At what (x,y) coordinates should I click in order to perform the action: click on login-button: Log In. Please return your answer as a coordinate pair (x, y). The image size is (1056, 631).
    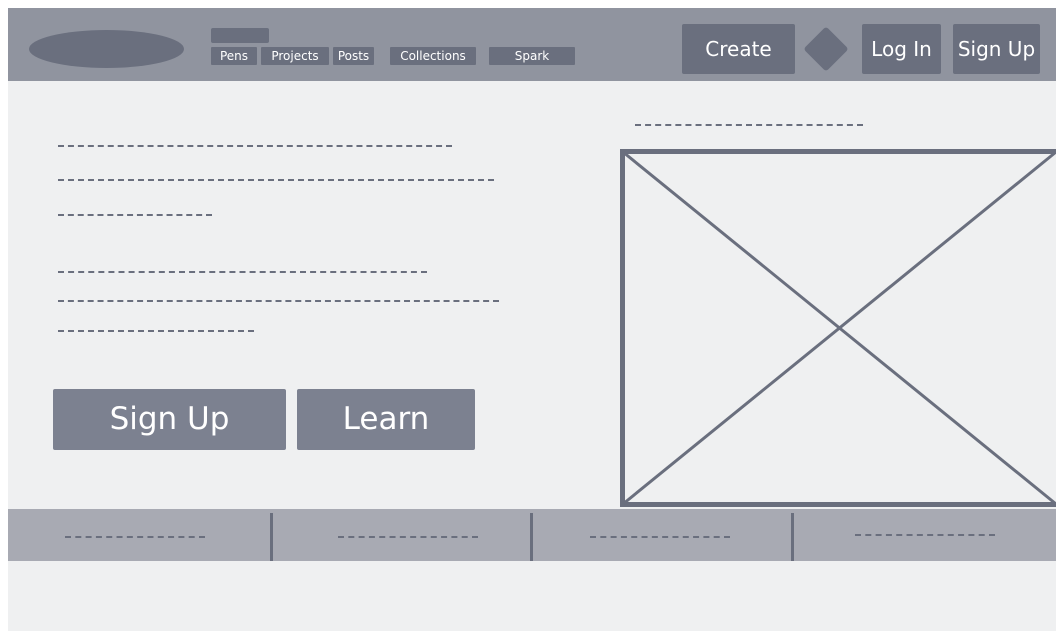
    Looking at the image, I should click on (901, 49).